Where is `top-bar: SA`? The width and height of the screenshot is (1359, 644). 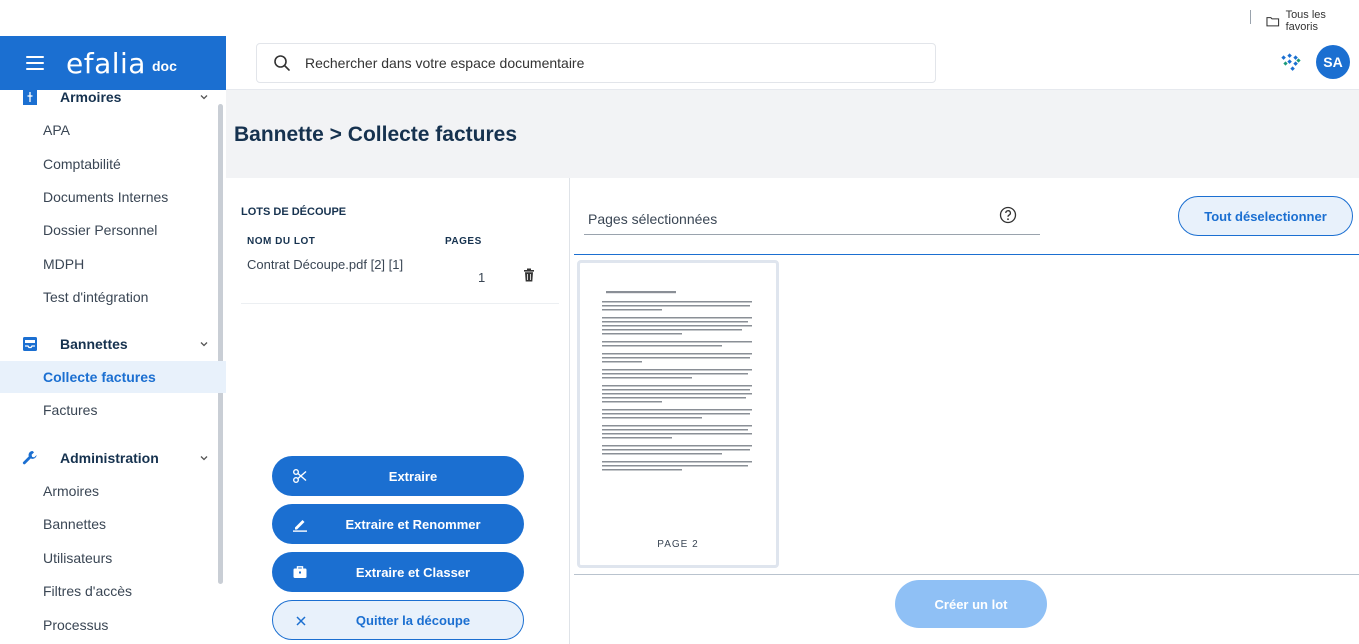 top-bar: SA is located at coordinates (792, 63).